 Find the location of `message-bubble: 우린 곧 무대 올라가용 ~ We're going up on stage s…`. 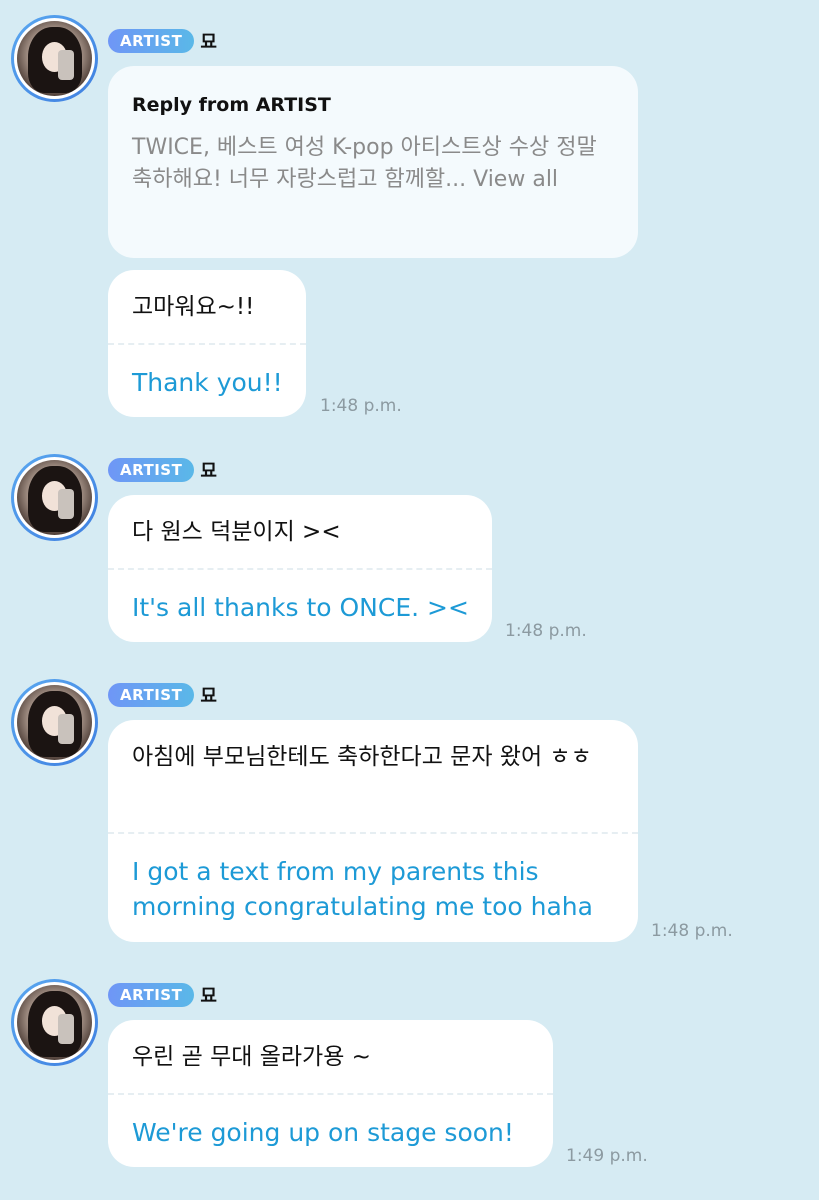

message-bubble: 우린 곧 무대 올라가용 ~ We're going up on stage s… is located at coordinates (330, 1093).